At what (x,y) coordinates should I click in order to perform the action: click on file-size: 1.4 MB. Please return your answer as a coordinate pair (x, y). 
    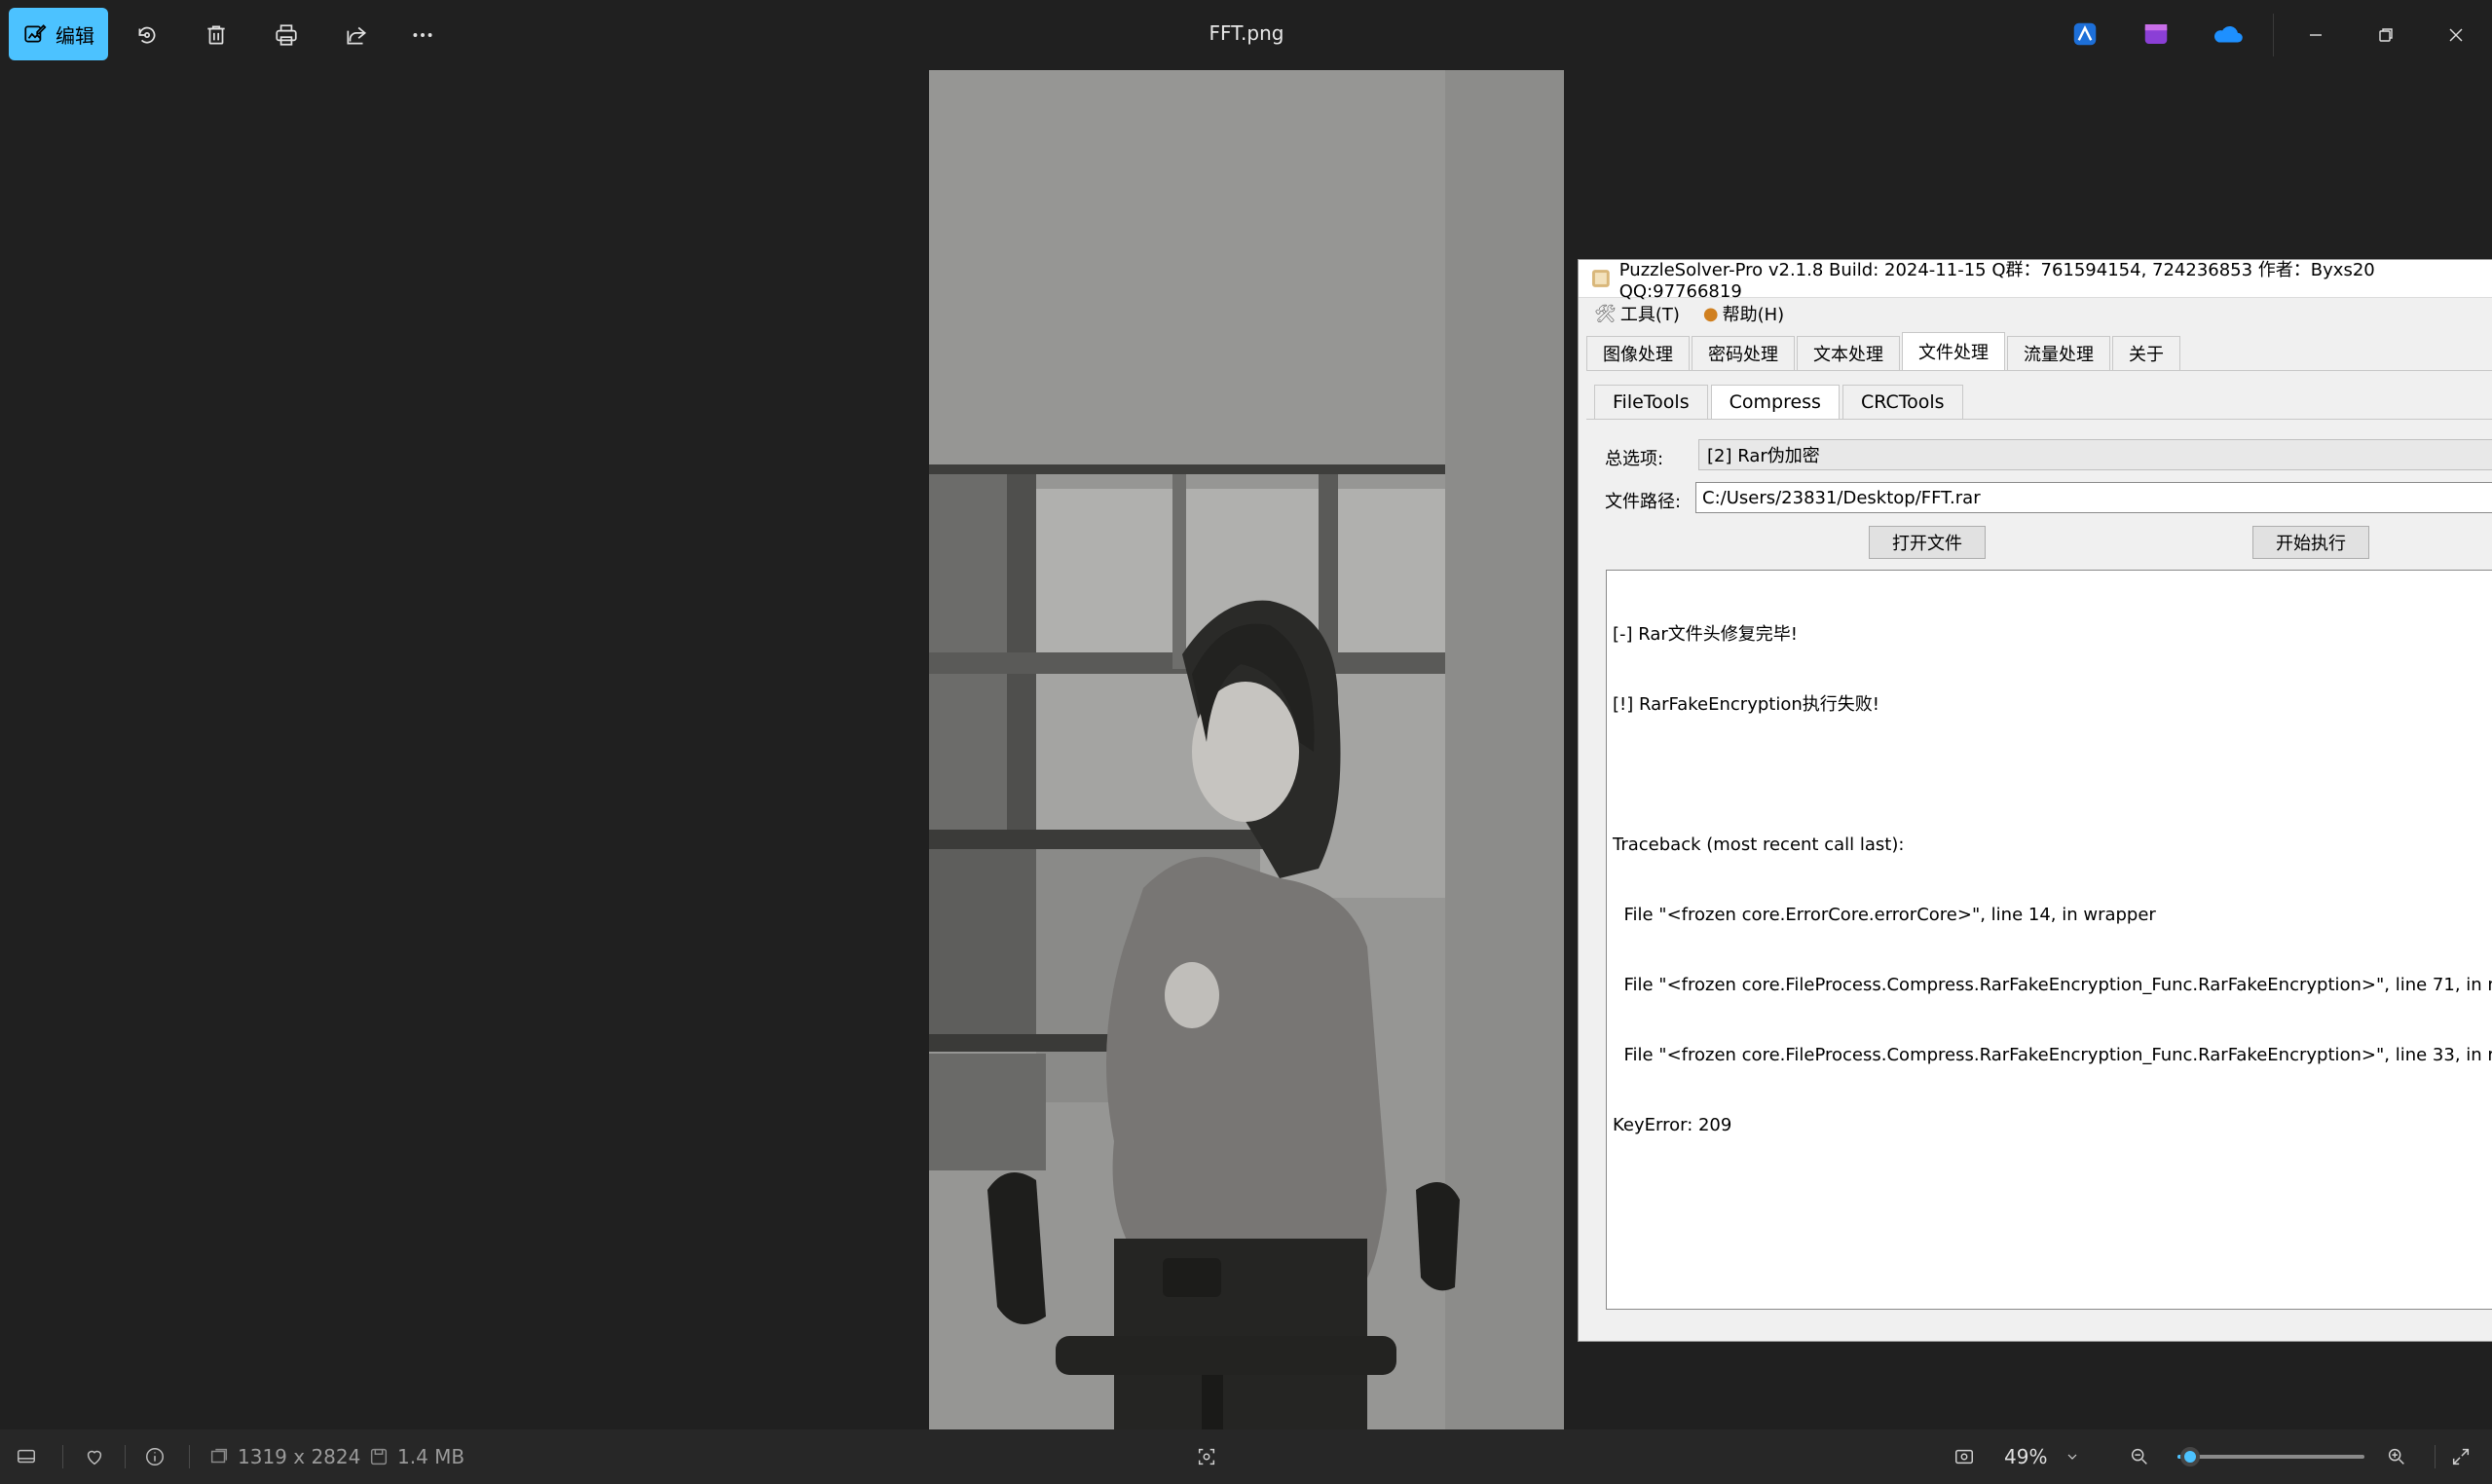
    Looking at the image, I should click on (431, 1456).